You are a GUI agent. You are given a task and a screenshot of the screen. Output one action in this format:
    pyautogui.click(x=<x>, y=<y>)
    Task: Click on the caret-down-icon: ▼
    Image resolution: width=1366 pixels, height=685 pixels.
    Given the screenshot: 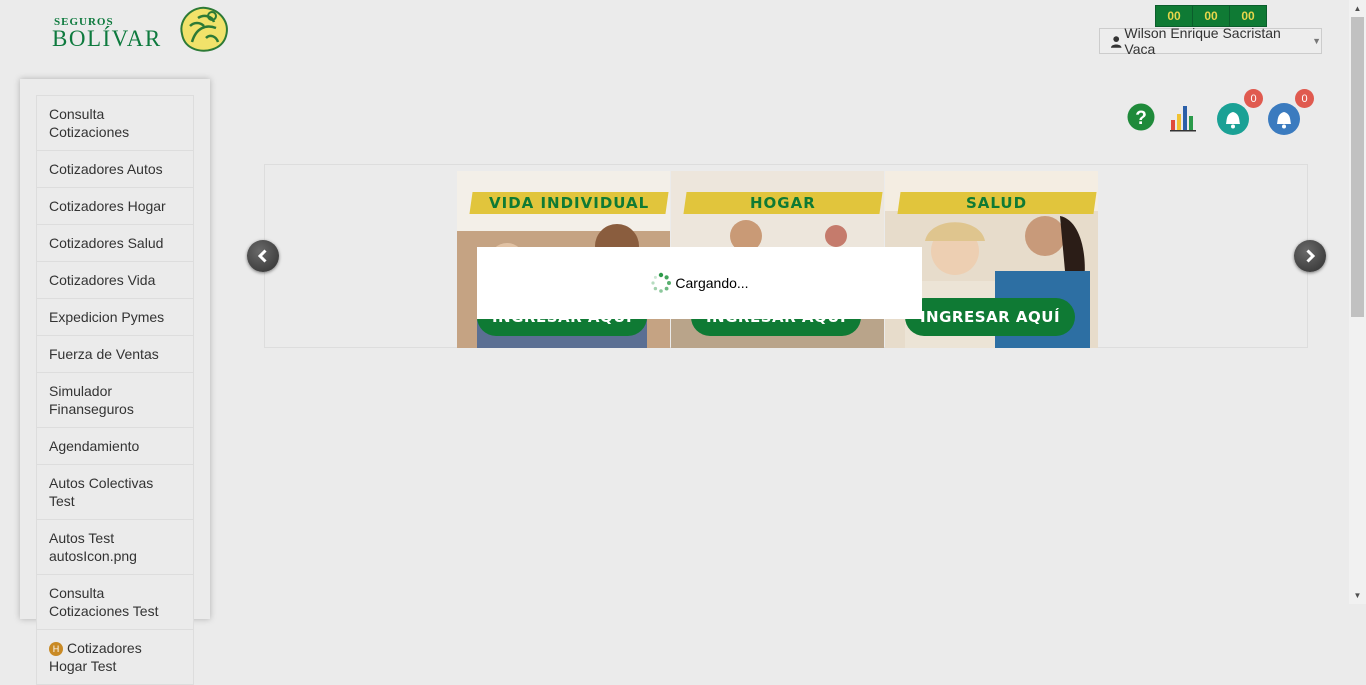 What is the action you would take?
    pyautogui.click(x=1316, y=41)
    